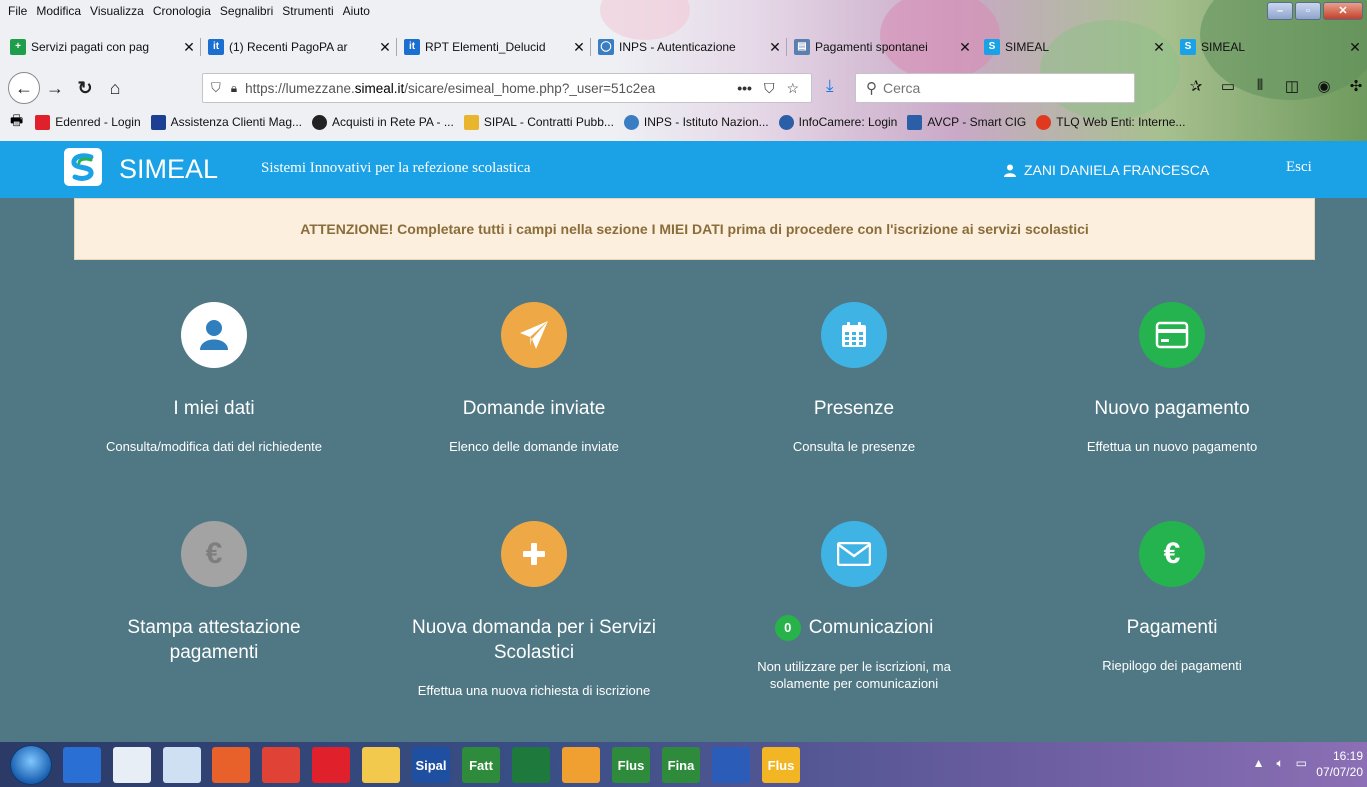 This screenshot has height=787, width=1367. I want to click on ie-icon, so click(82, 765).